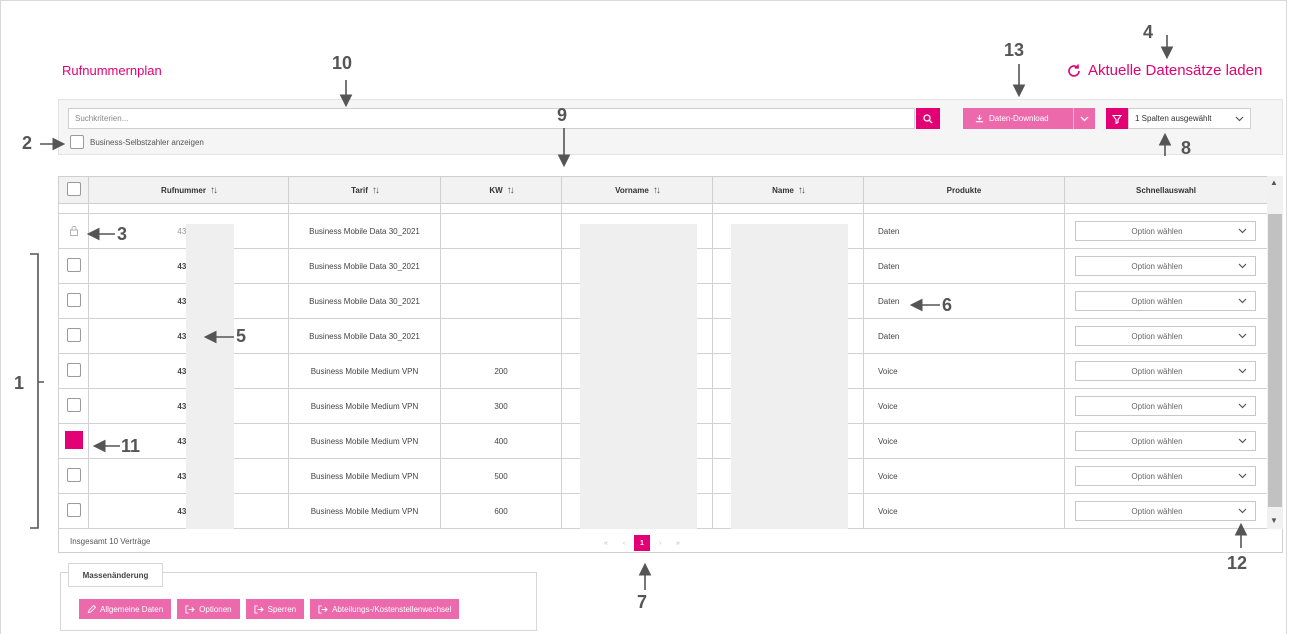 This screenshot has width=1293, height=634. I want to click on annotation-label-13: 13, so click(1014, 50).